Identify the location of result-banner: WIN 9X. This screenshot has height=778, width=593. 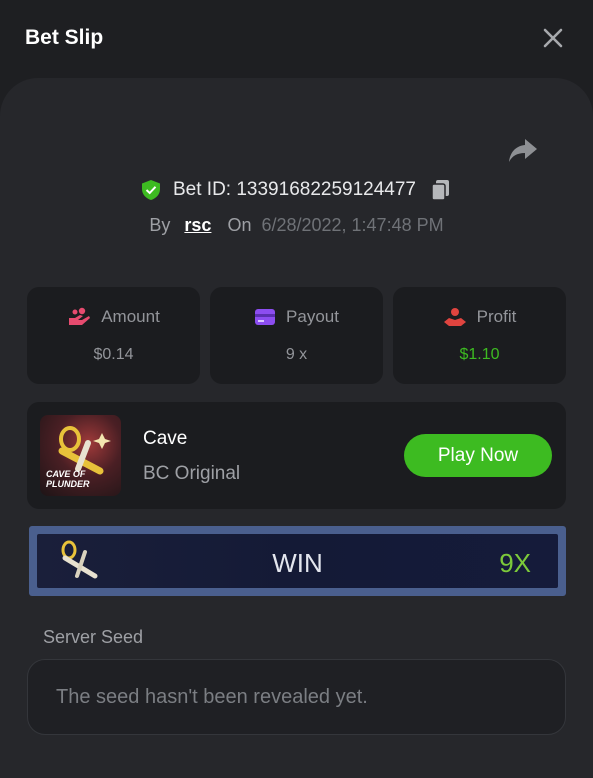
(297, 561).